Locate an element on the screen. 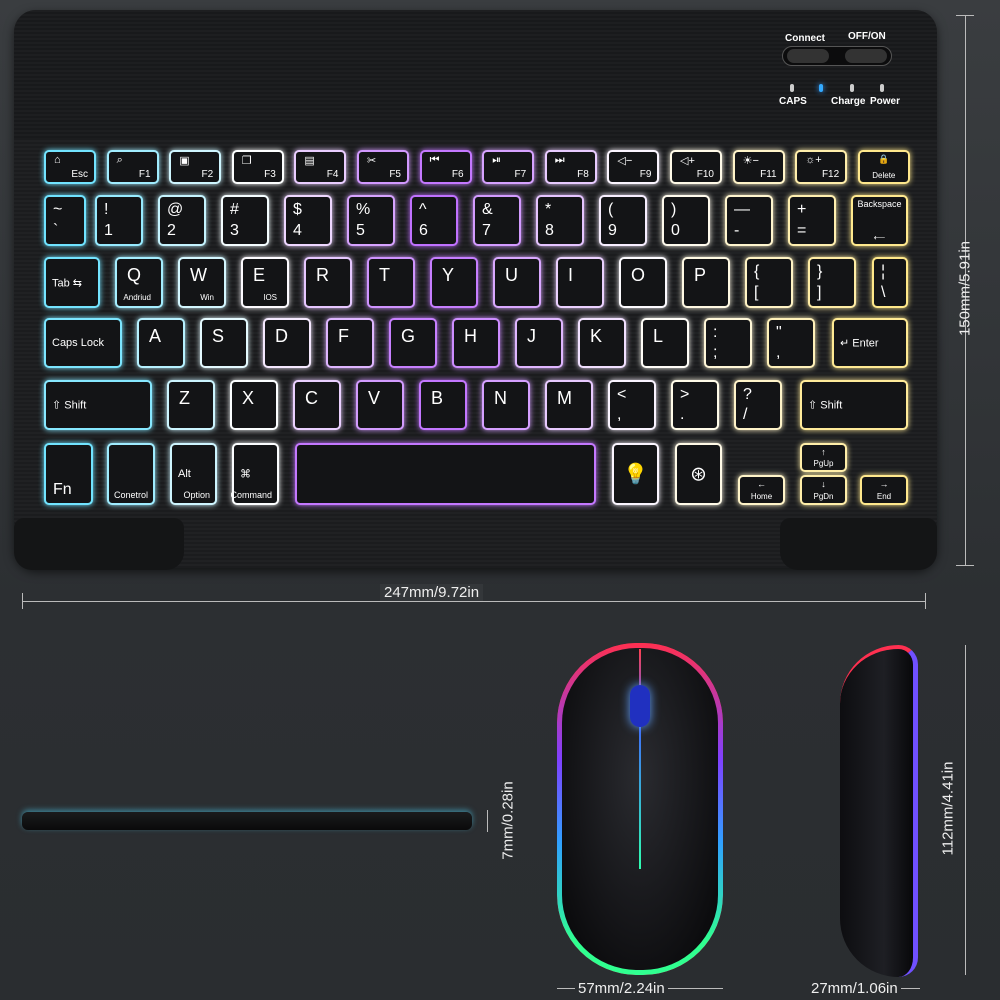 Image resolution: width=1000 pixels, height=1000 pixels. key-bottom-label: F9 is located at coordinates (645, 174).